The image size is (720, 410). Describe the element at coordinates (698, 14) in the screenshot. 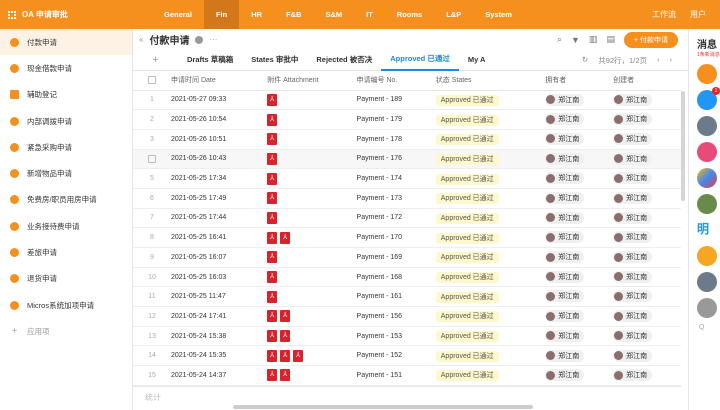

I see `users-link: 用户` at that location.